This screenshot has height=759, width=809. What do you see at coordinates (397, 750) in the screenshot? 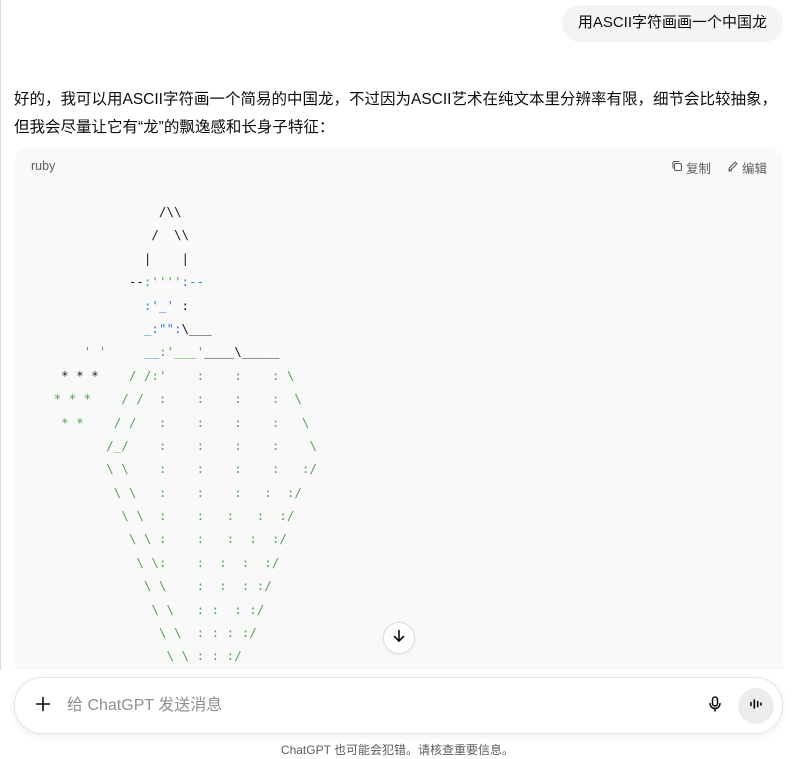
I see `disclaimer-text: ChatGPT 也可能会犯错。请核查重要信息。` at bounding box center [397, 750].